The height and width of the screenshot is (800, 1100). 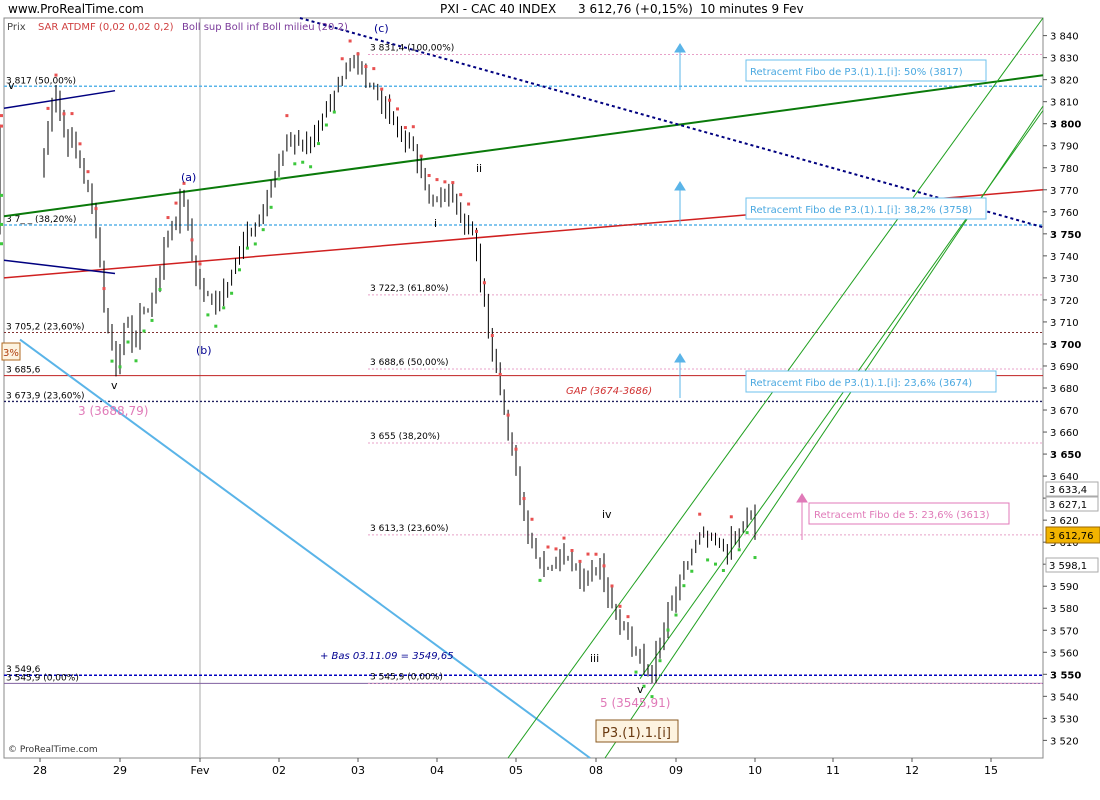 What do you see at coordinates (45, 396) in the screenshot?
I see `level-label: 3 673,9 (23,60%)` at bounding box center [45, 396].